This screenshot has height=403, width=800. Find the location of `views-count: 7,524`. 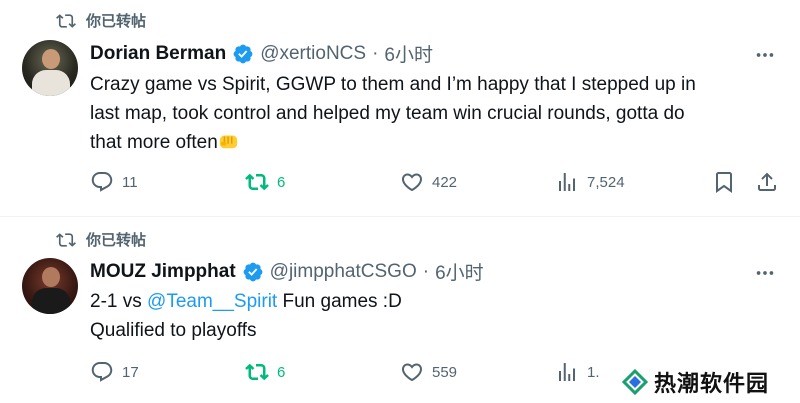

views-count: 7,524 is located at coordinates (606, 182).